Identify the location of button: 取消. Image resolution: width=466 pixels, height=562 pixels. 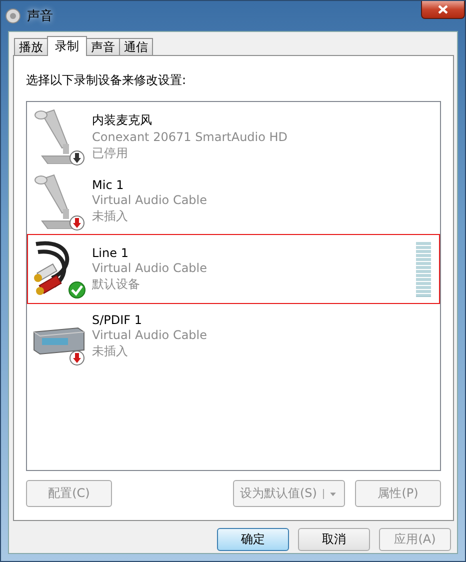
(334, 539).